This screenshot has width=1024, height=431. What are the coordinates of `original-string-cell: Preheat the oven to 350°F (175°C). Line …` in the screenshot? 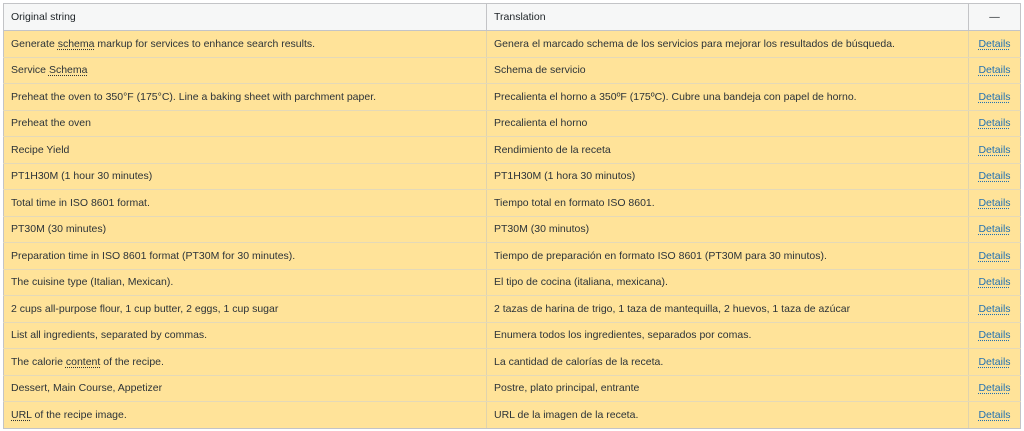 It's located at (245, 97).